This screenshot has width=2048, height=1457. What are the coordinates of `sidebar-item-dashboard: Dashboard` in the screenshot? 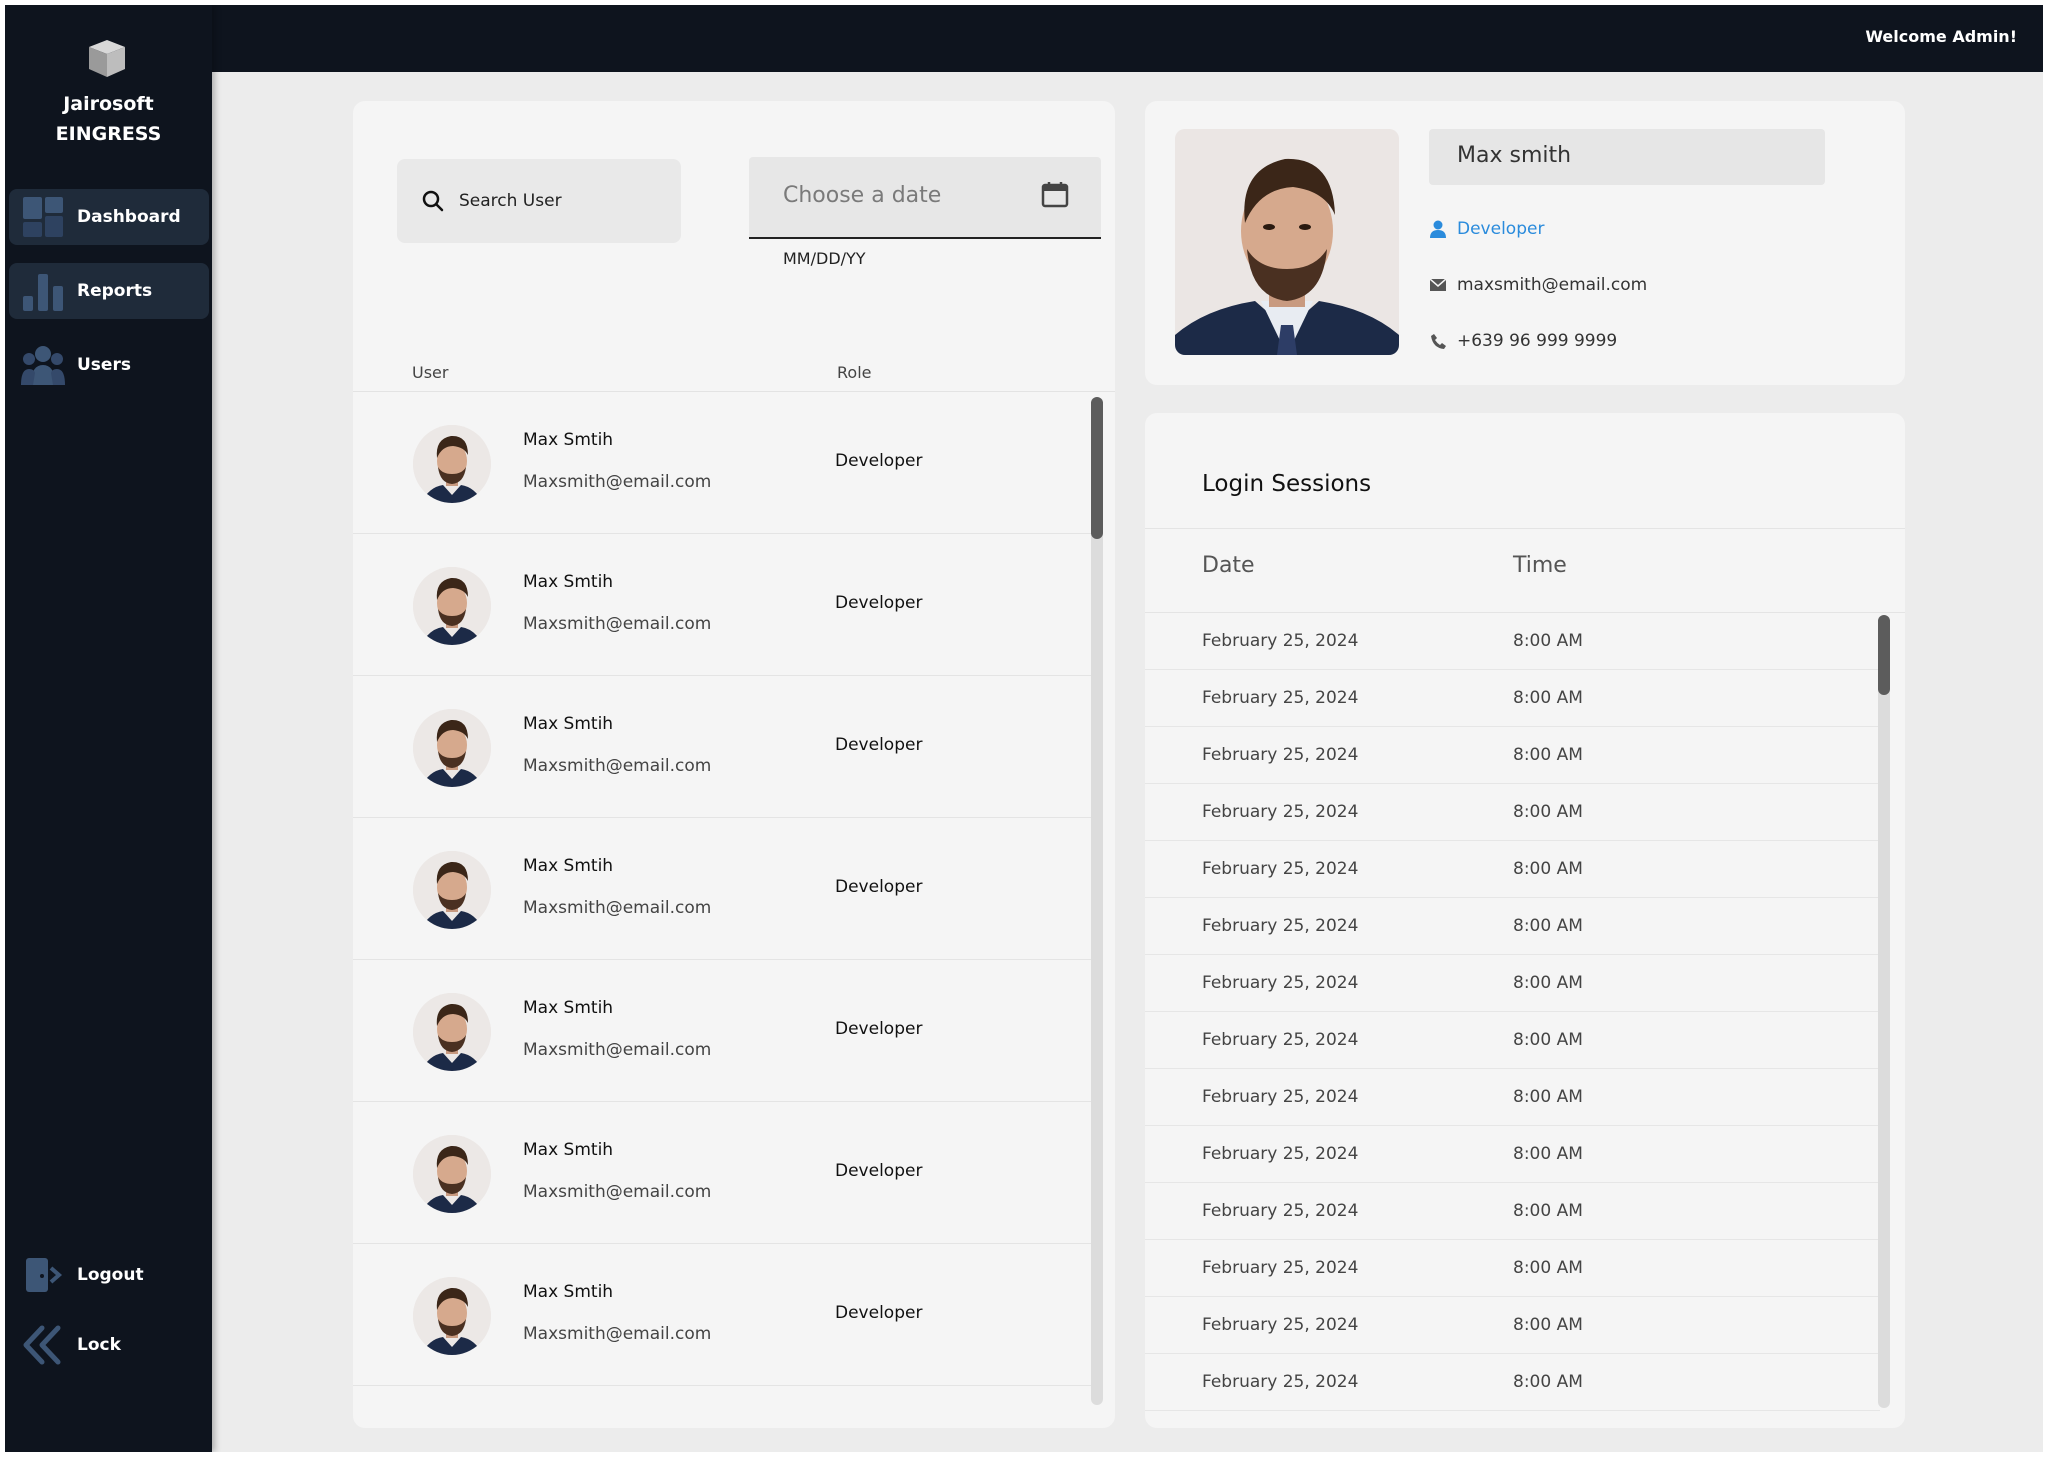 It's located at (109, 217).